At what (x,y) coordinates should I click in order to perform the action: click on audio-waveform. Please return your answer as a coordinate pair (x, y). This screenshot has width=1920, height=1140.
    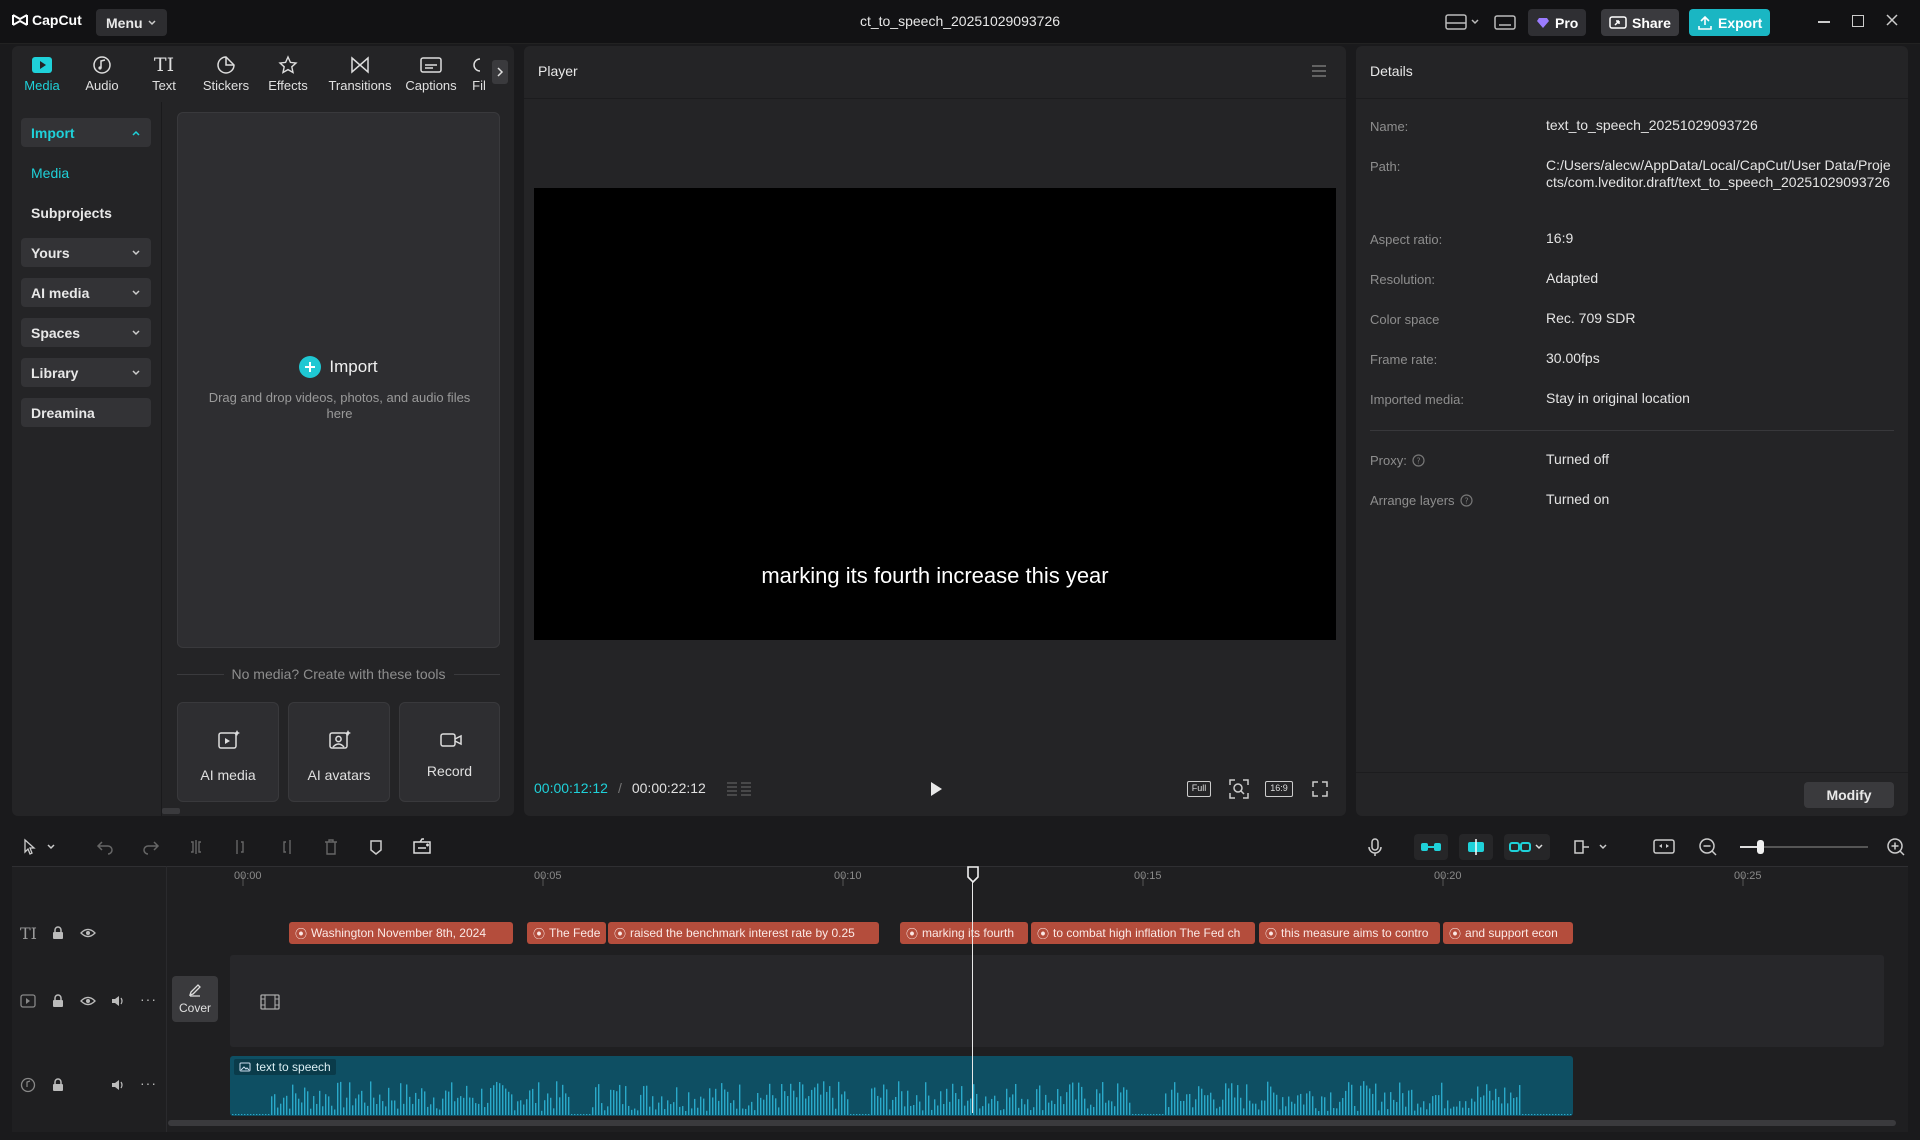
    Looking at the image, I should click on (902, 1098).